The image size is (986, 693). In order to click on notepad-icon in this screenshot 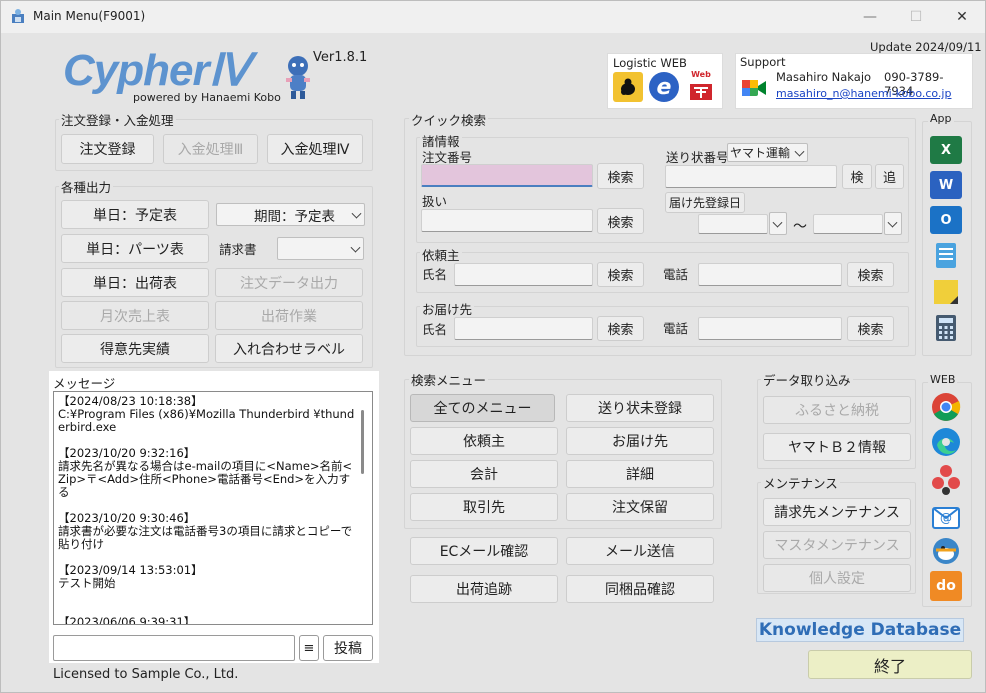, I will do `click(946, 255)`.